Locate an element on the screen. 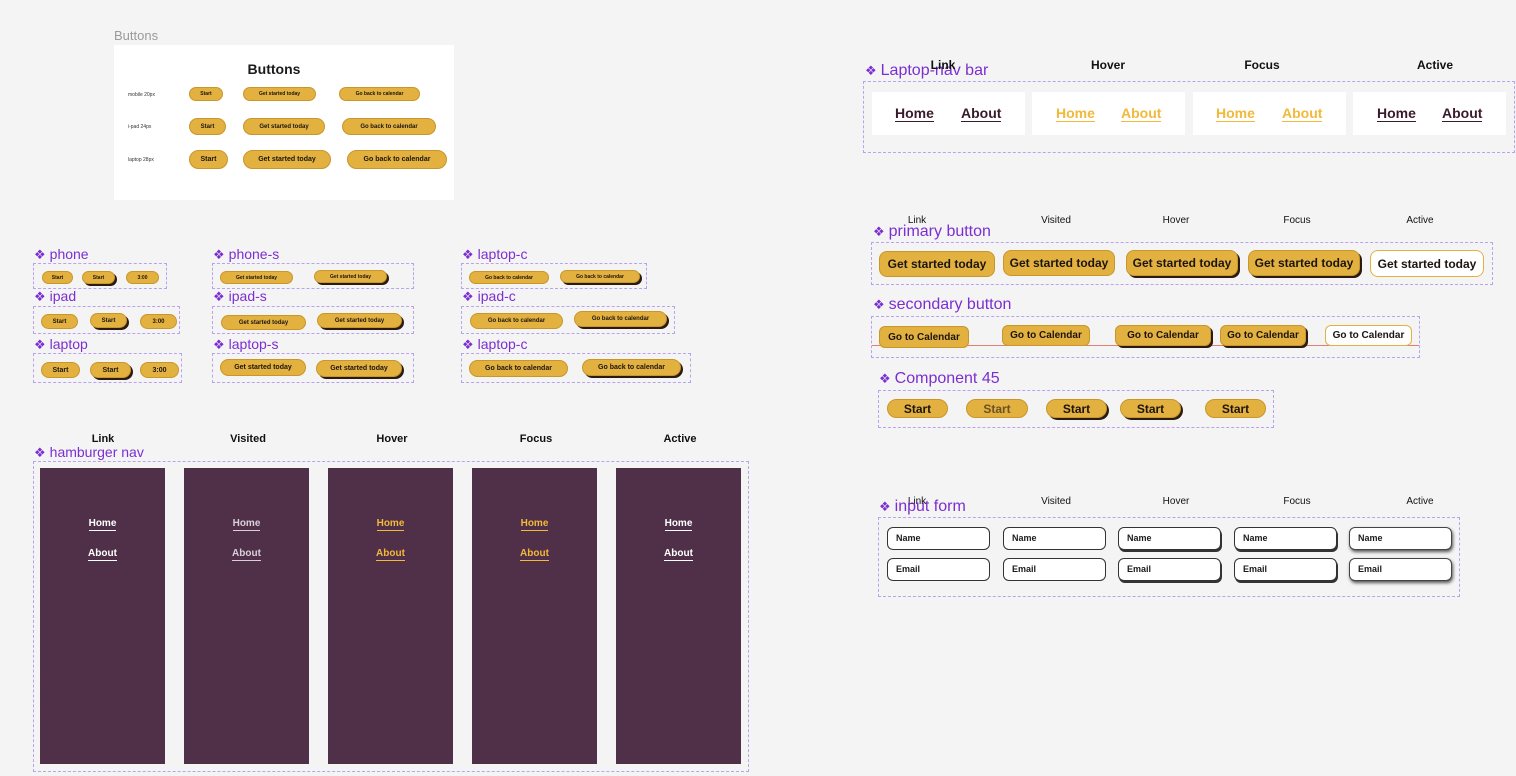 Image resolution: width=1516 pixels, height=776 pixels. start-button-visited: Start is located at coordinates (997, 408).